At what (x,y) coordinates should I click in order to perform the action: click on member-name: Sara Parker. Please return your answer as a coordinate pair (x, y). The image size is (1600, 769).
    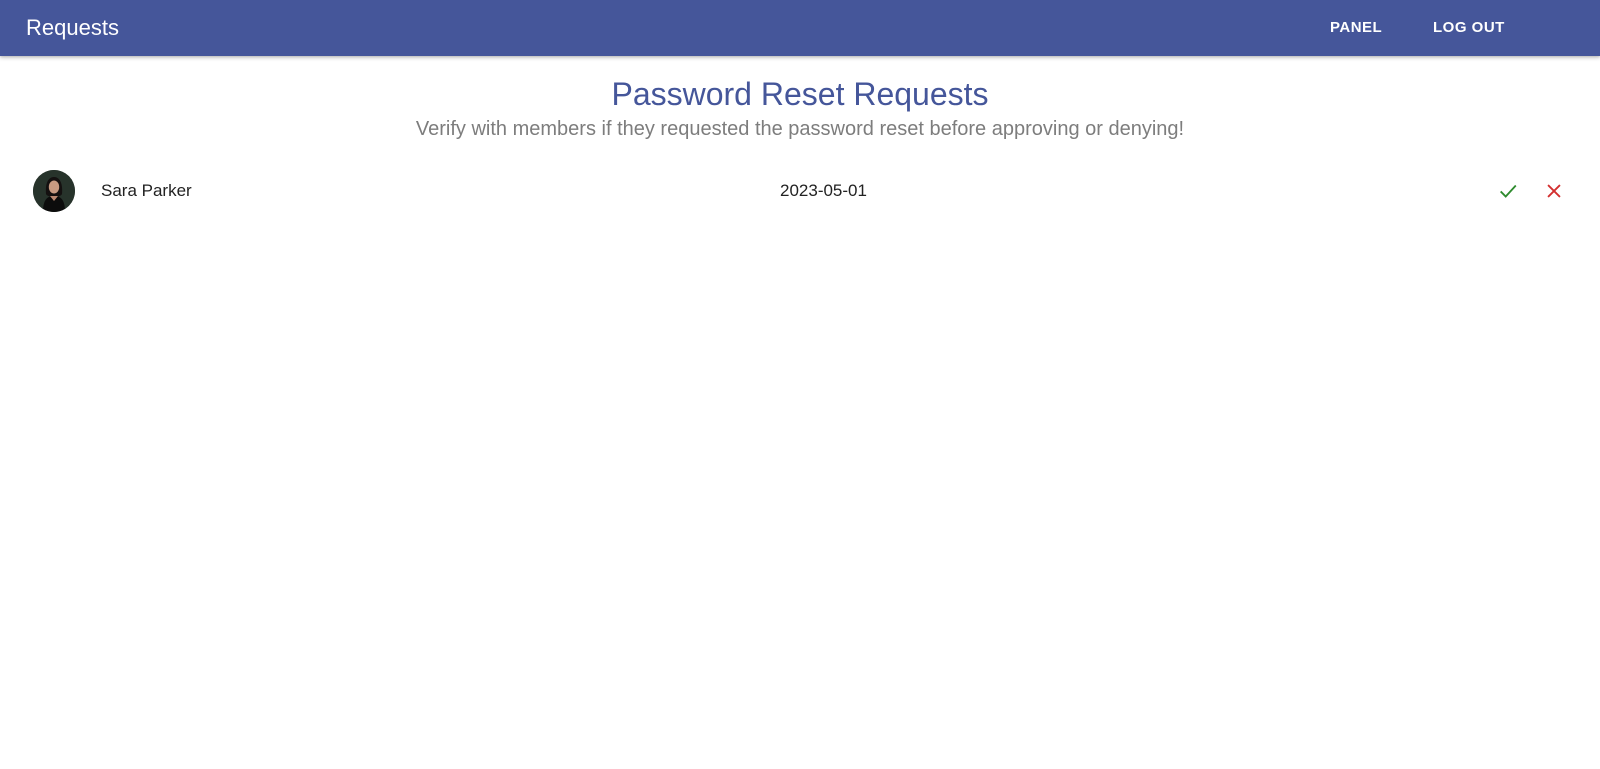
    Looking at the image, I should click on (146, 190).